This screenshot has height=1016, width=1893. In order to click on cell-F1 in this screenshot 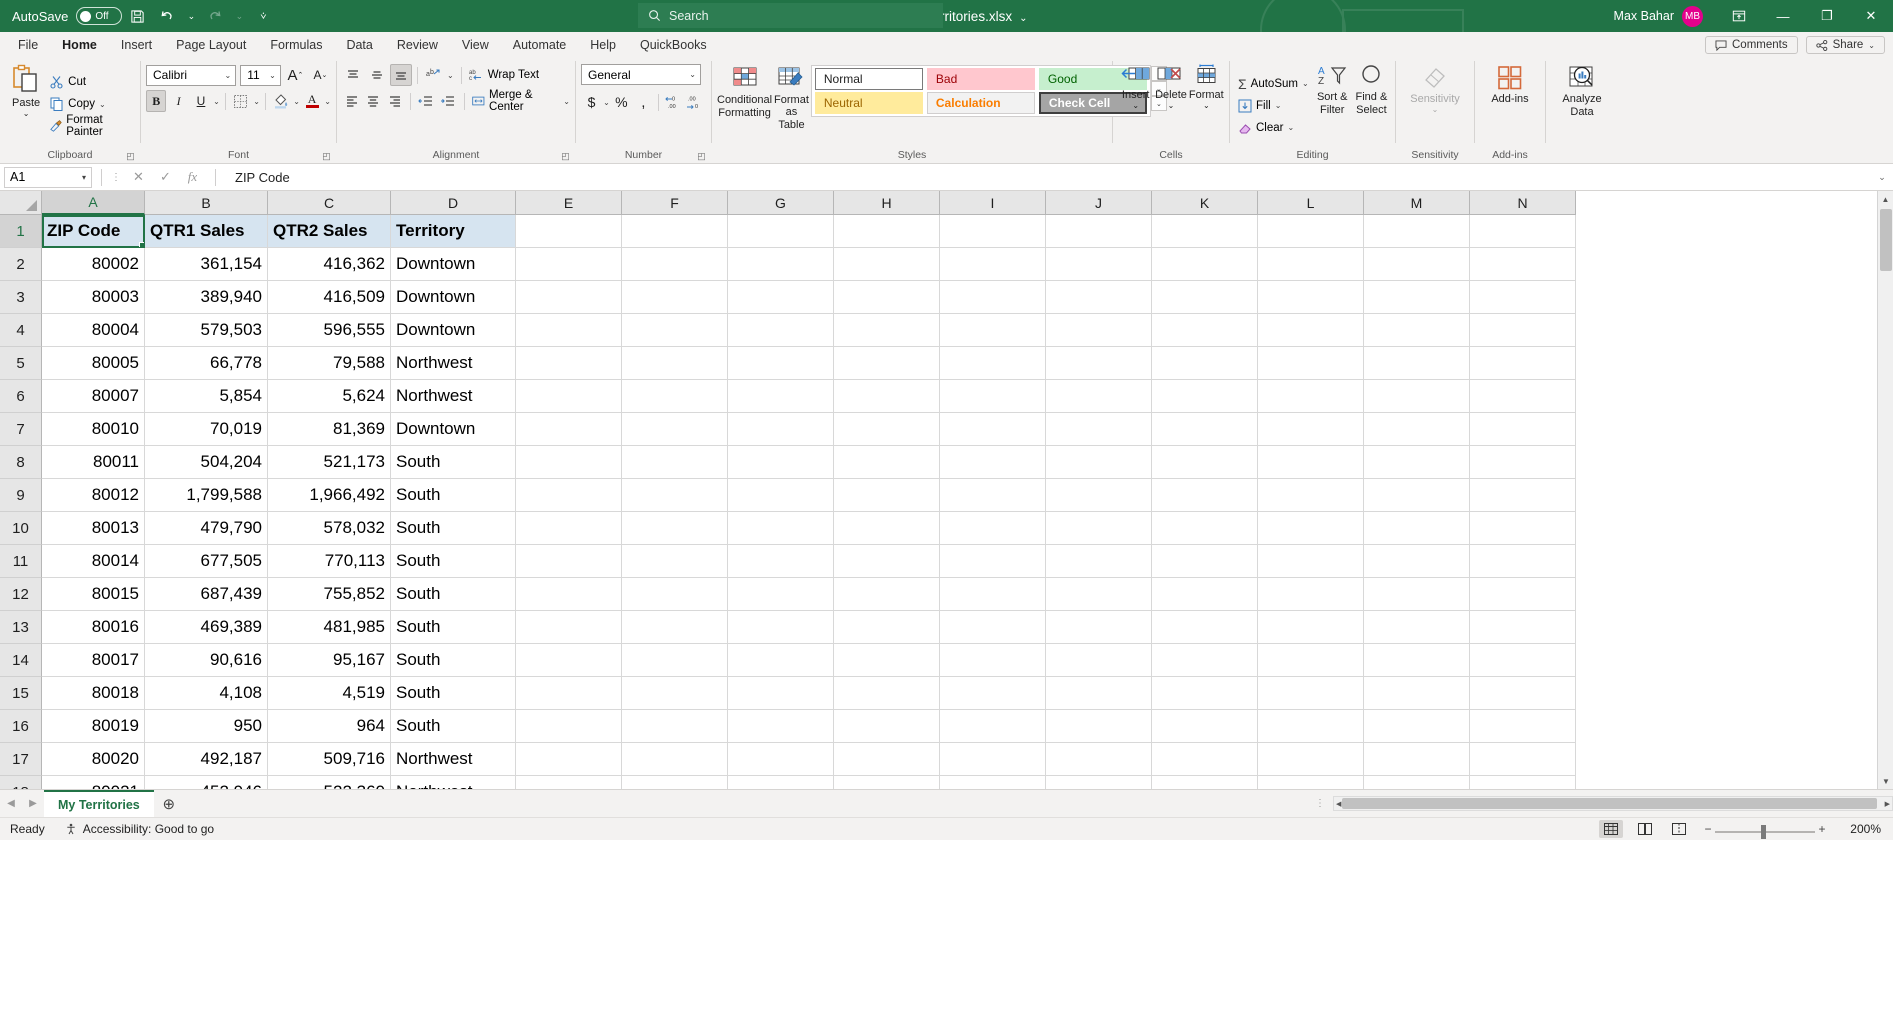, I will do `click(675, 231)`.